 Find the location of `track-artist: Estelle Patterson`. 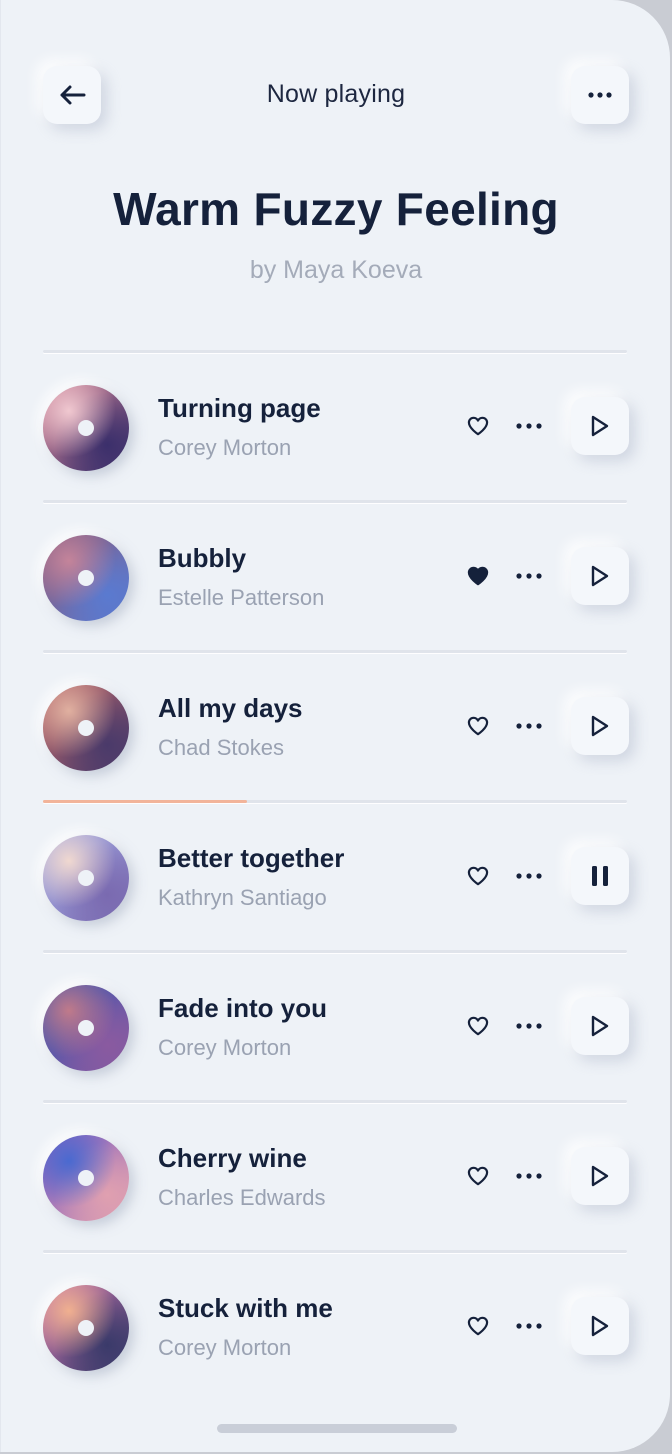

track-artist: Estelle Patterson is located at coordinates (241, 597).